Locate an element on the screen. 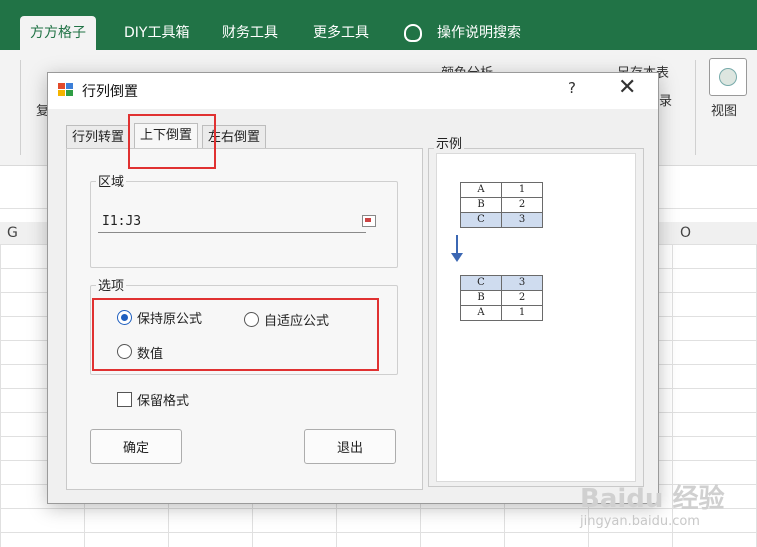  example-before-table: A1 B2 C3 is located at coordinates (501, 205).